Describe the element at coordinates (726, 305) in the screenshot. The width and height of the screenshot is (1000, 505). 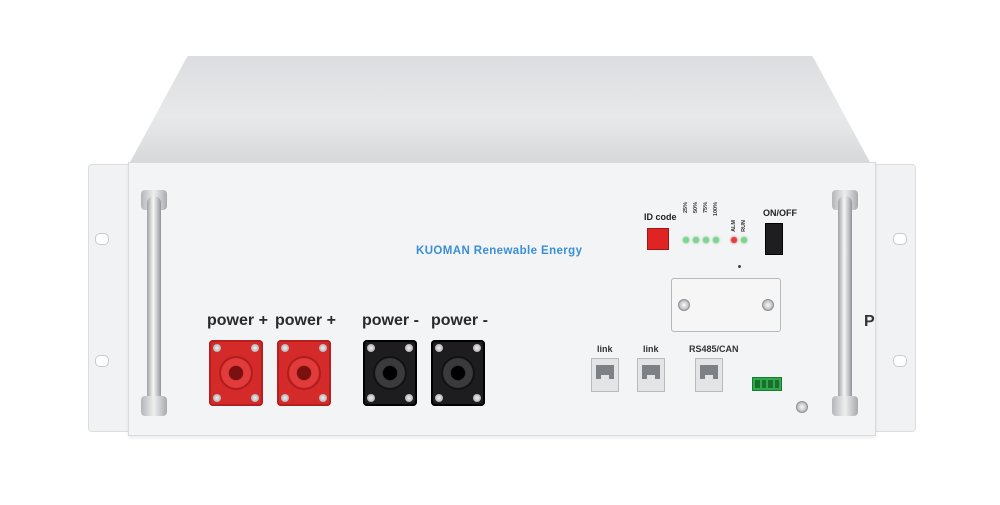
I see `breaker-cover-plate` at that location.